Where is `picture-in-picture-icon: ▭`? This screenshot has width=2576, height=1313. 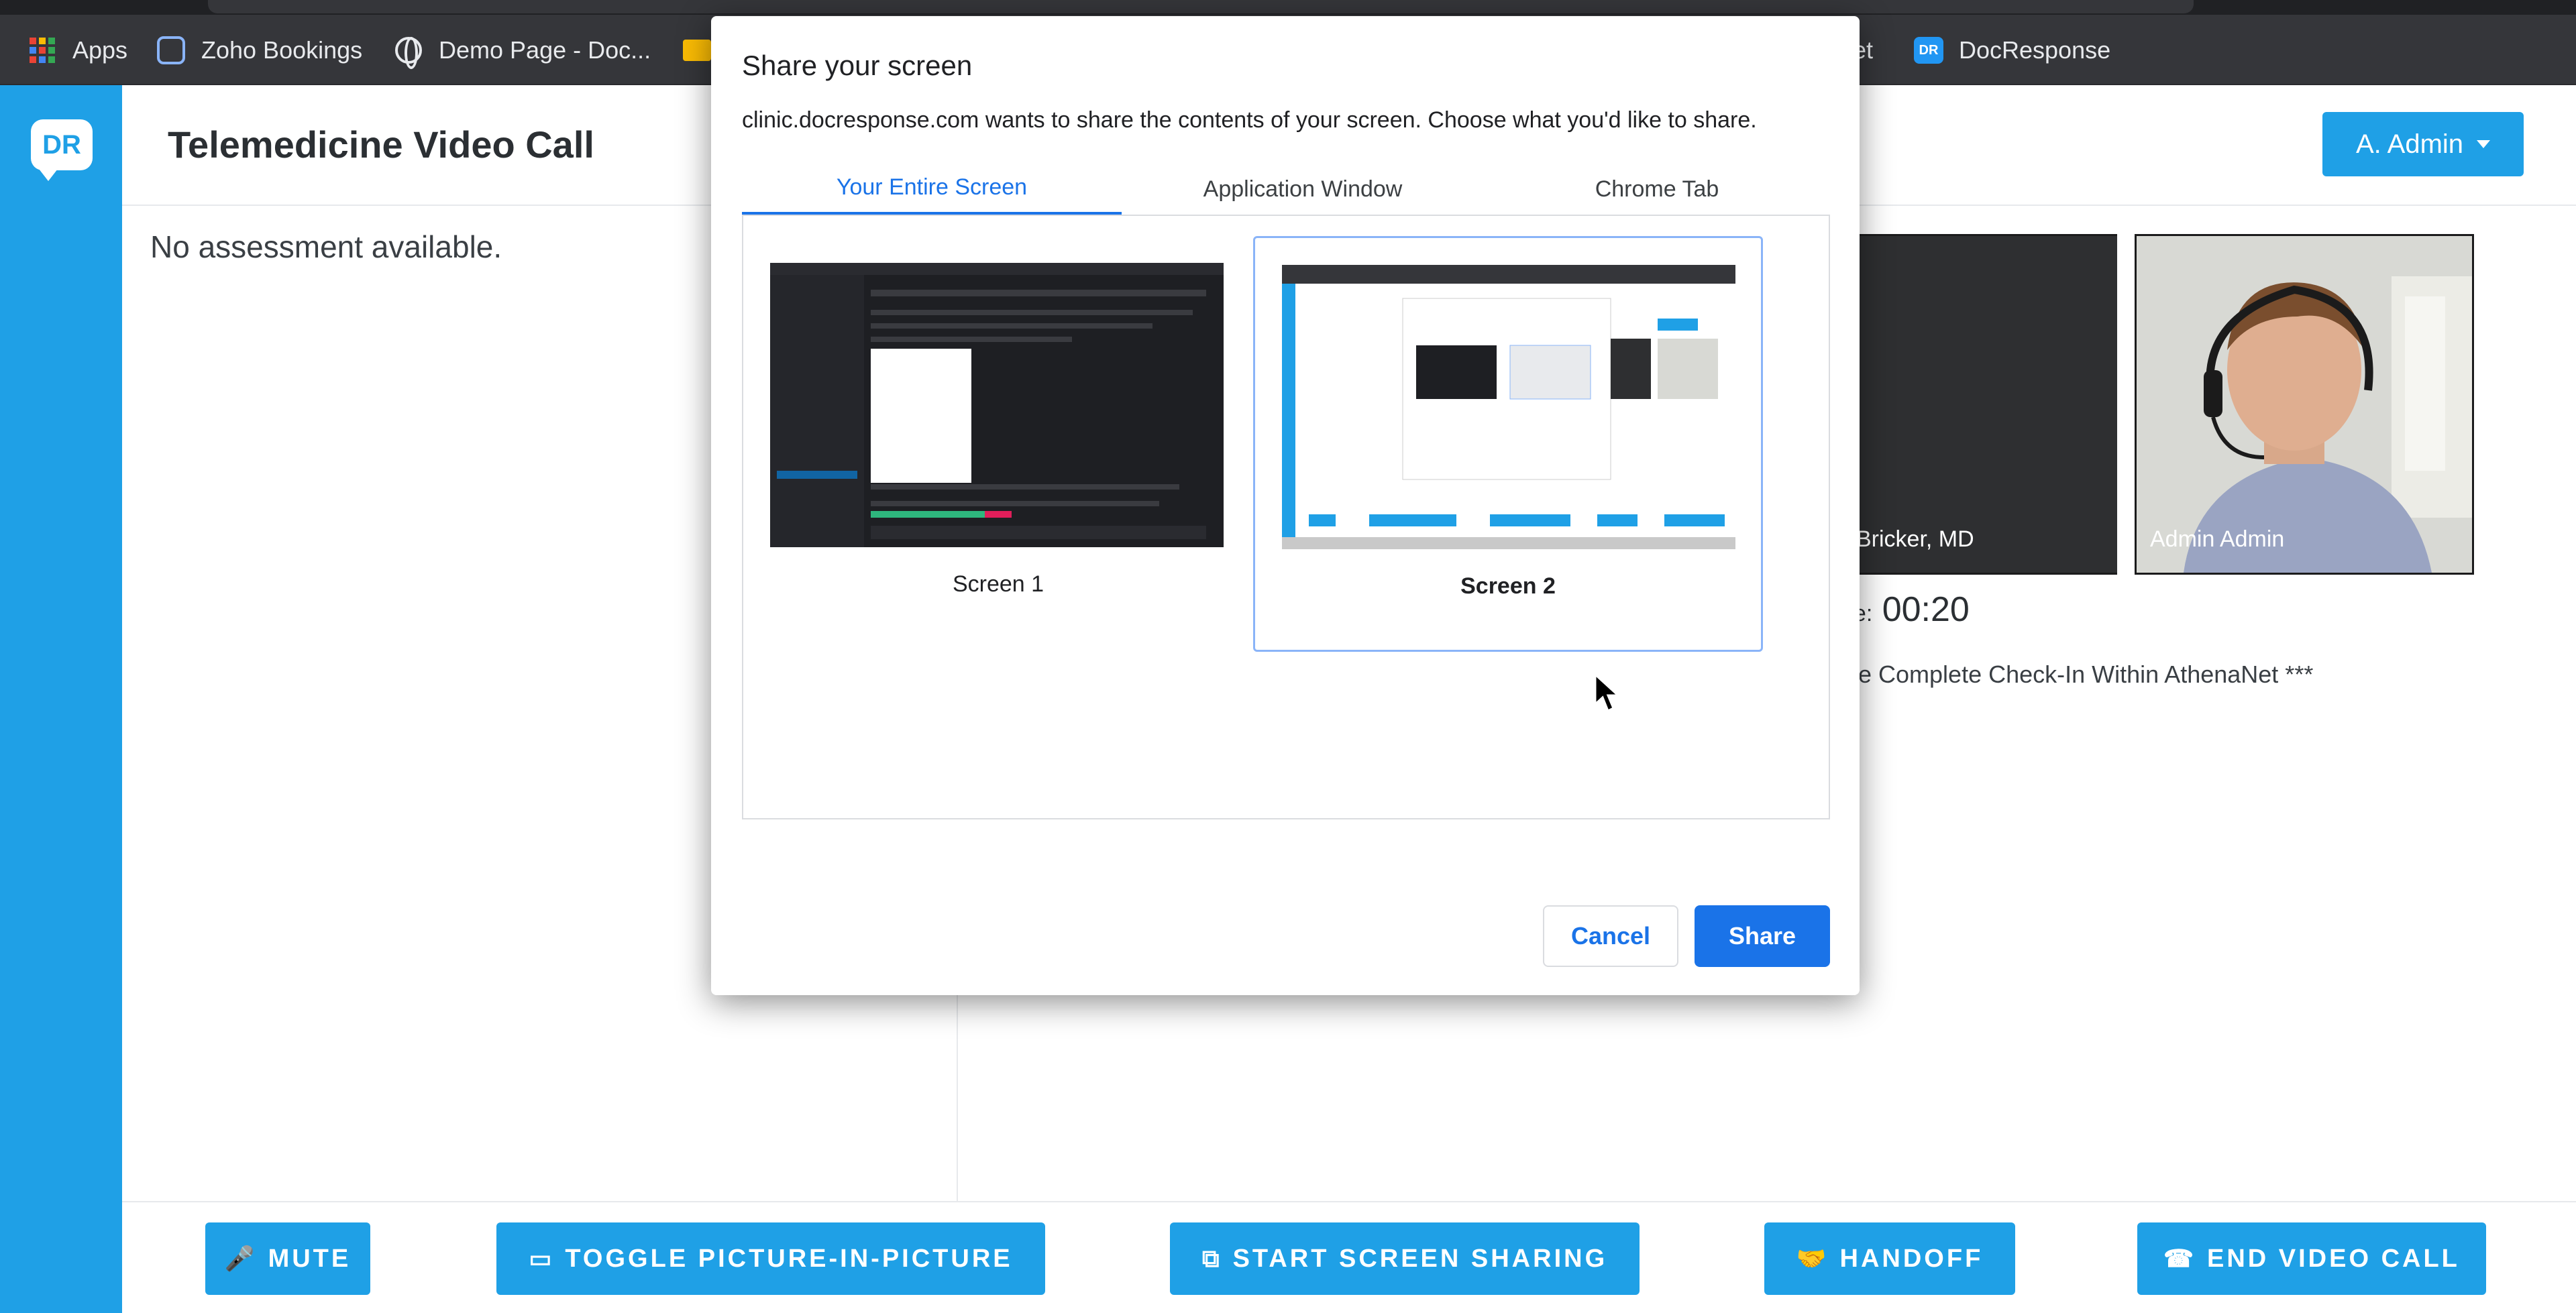 picture-in-picture-icon: ▭ is located at coordinates (542, 1258).